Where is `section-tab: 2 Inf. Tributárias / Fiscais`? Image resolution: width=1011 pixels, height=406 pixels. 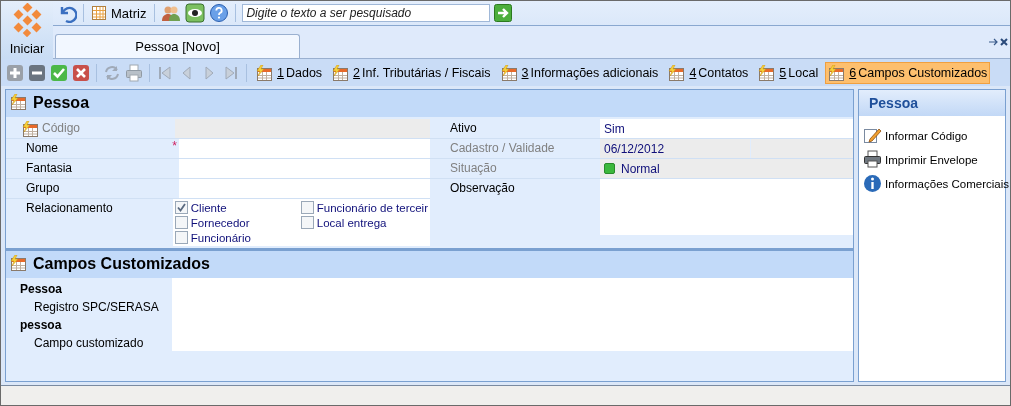 section-tab: 2 Inf. Tributárias / Fiscais is located at coordinates (411, 72).